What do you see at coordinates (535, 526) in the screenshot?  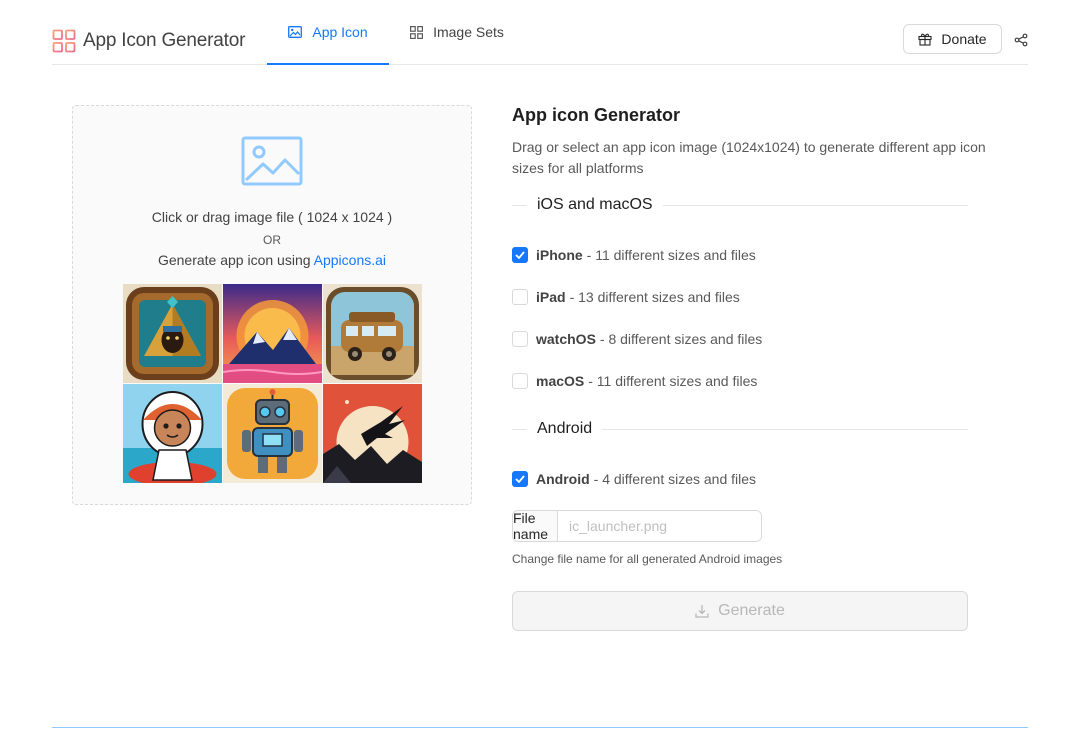 I see `file-name-addon: File name` at bounding box center [535, 526].